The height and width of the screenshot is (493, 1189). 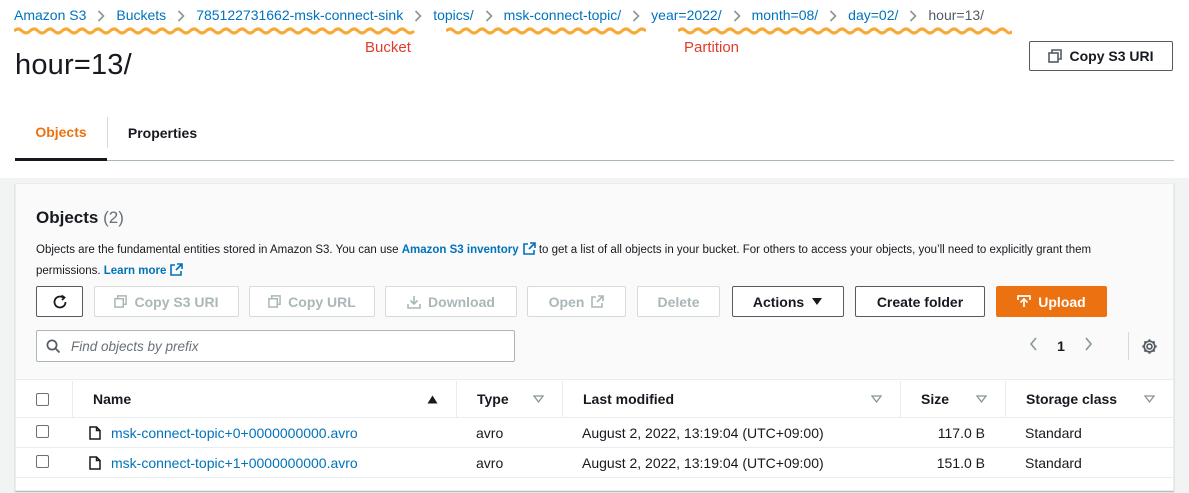 I want to click on learn-more-link: Learn more, so click(x=135, y=271).